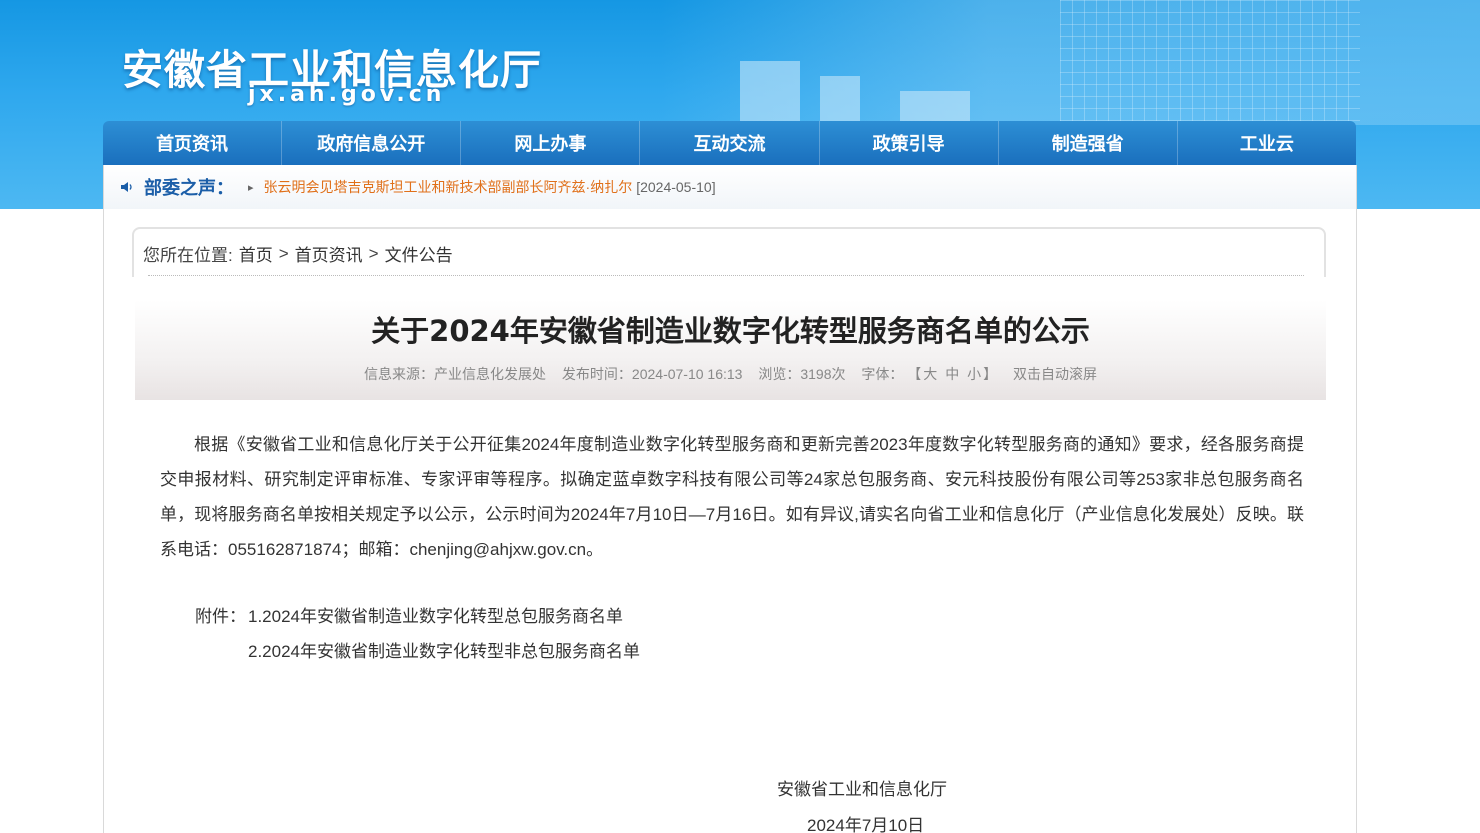 The height and width of the screenshot is (833, 1480). Describe the element at coordinates (730, 331) in the screenshot. I see `article-title: 关于2024年安徽省制造业数字化转型服务商名单的公示` at that location.